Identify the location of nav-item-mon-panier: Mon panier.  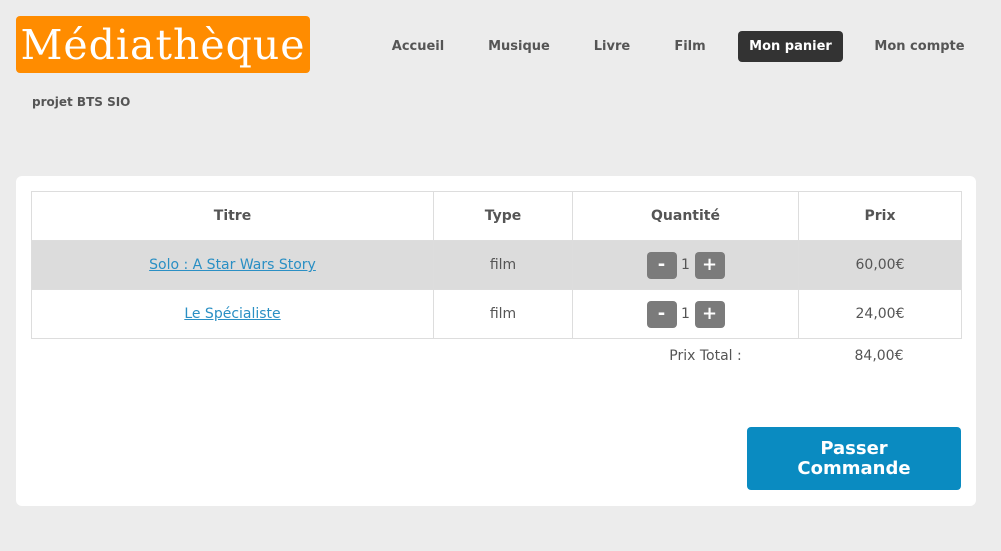
(790, 46).